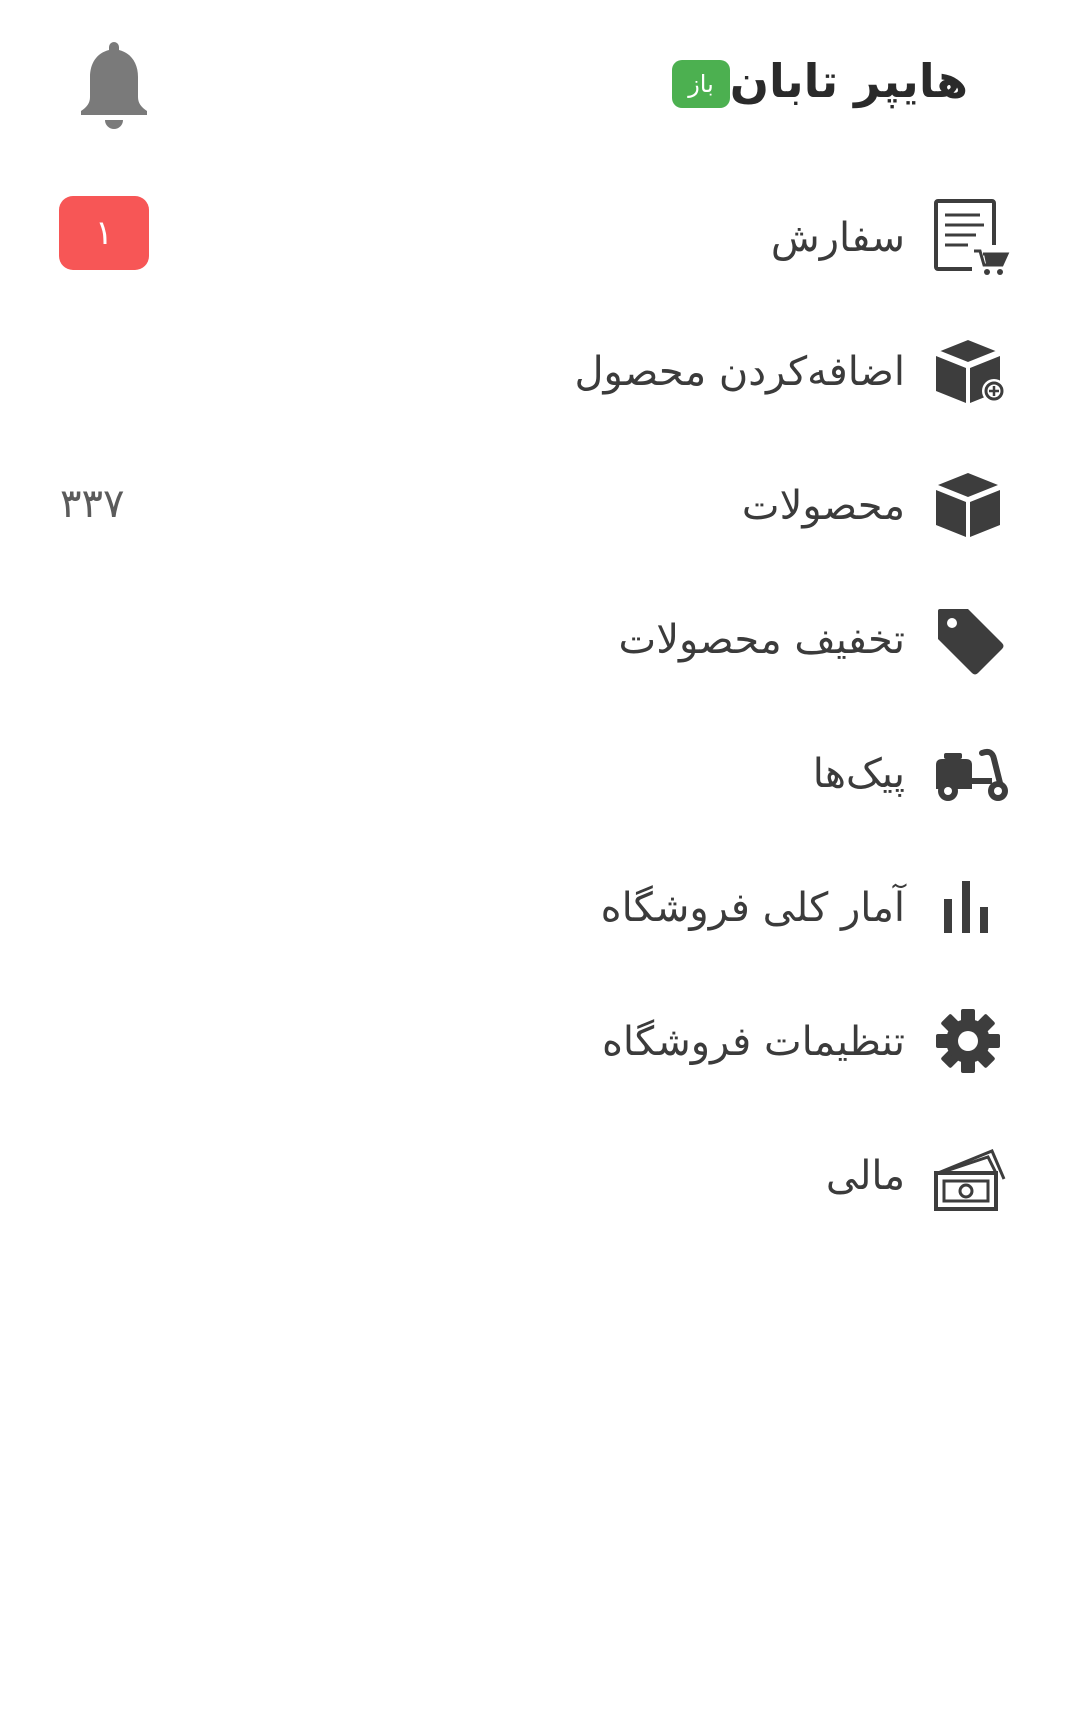  I want to click on notifications-button, so click(114, 85).